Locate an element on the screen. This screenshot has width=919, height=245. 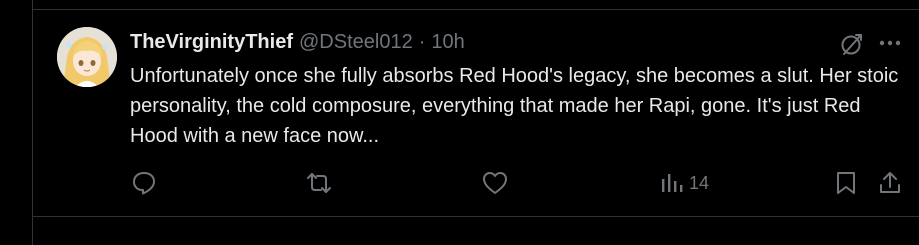
bookmark-button is located at coordinates (846, 183).